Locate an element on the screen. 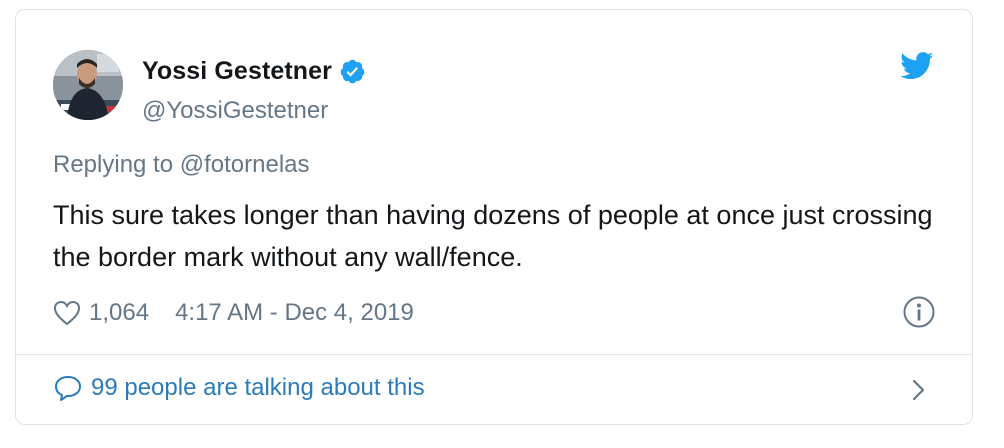 The width and height of the screenshot is (1004, 448). tweet-meta: 1,064 4:17 AM - Dec 4, 2019 is located at coordinates (233, 313).